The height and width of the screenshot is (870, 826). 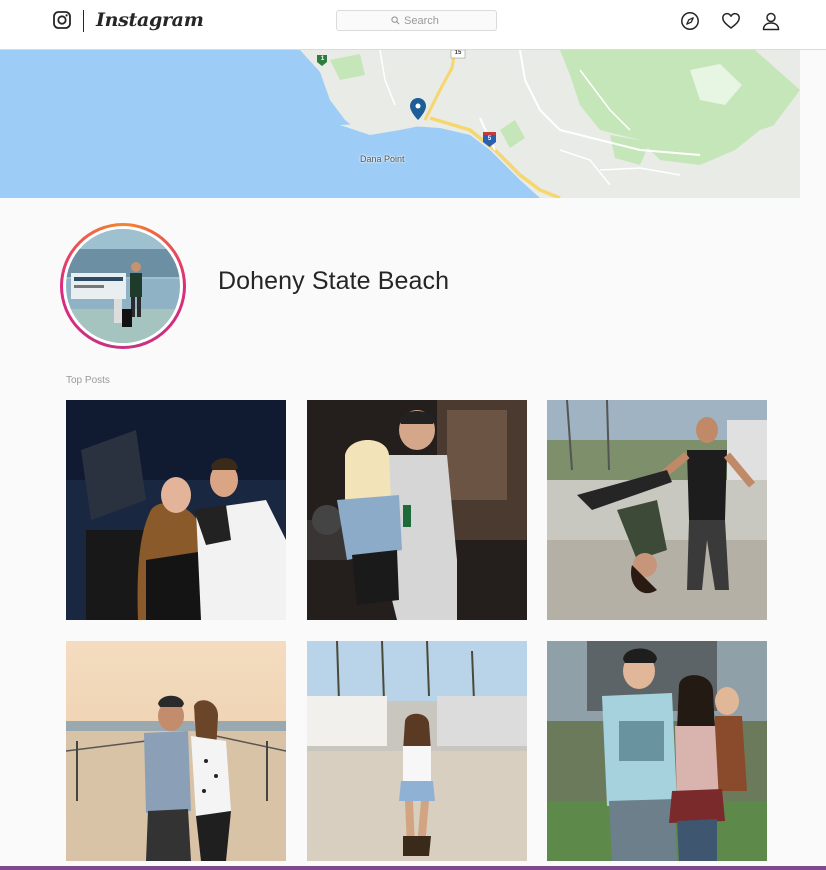 I want to click on search-box, so click(x=416, y=20).